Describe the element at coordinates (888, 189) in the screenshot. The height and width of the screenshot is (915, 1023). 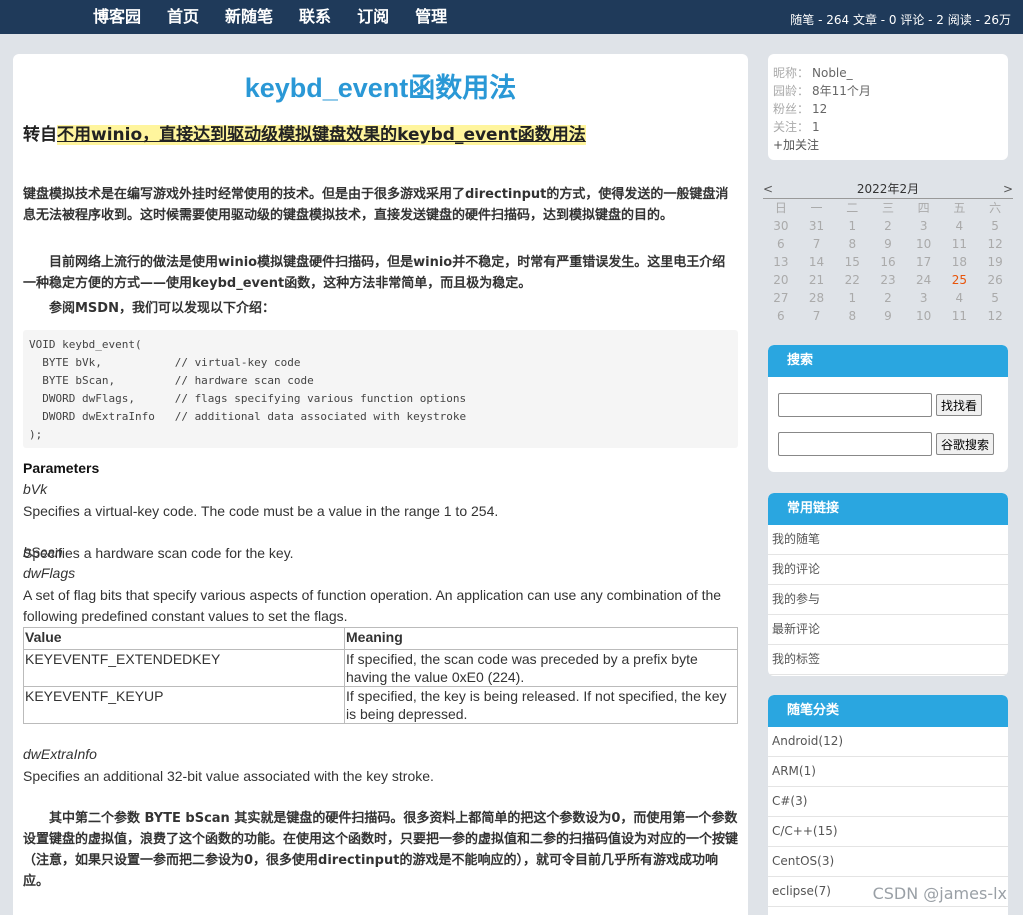
I see `calendar-header: < 2022年2月 >` at that location.